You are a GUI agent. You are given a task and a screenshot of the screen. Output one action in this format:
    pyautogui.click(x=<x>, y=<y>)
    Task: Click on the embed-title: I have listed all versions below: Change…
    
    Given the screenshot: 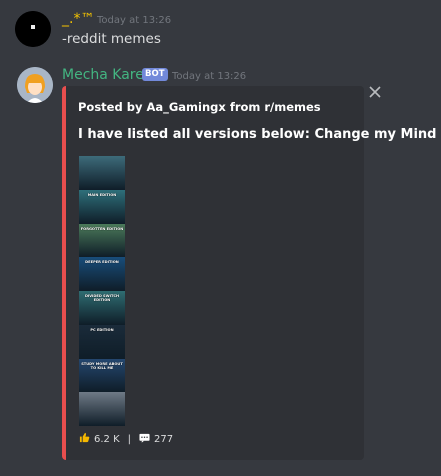 What is the action you would take?
    pyautogui.click(x=257, y=134)
    